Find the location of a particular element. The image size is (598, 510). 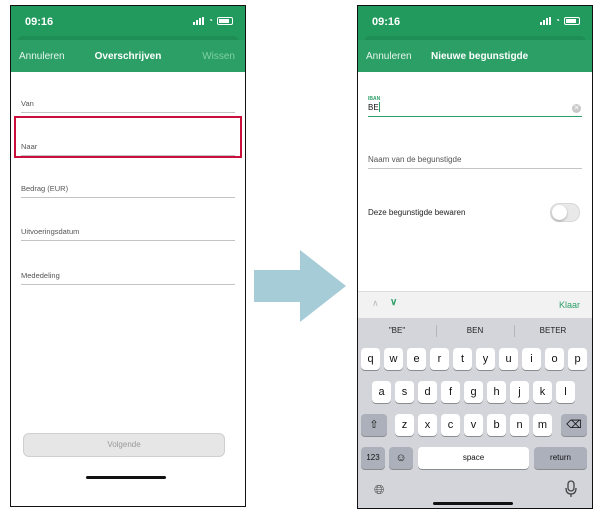

emoji-key-icon: ☺ is located at coordinates (401, 458).